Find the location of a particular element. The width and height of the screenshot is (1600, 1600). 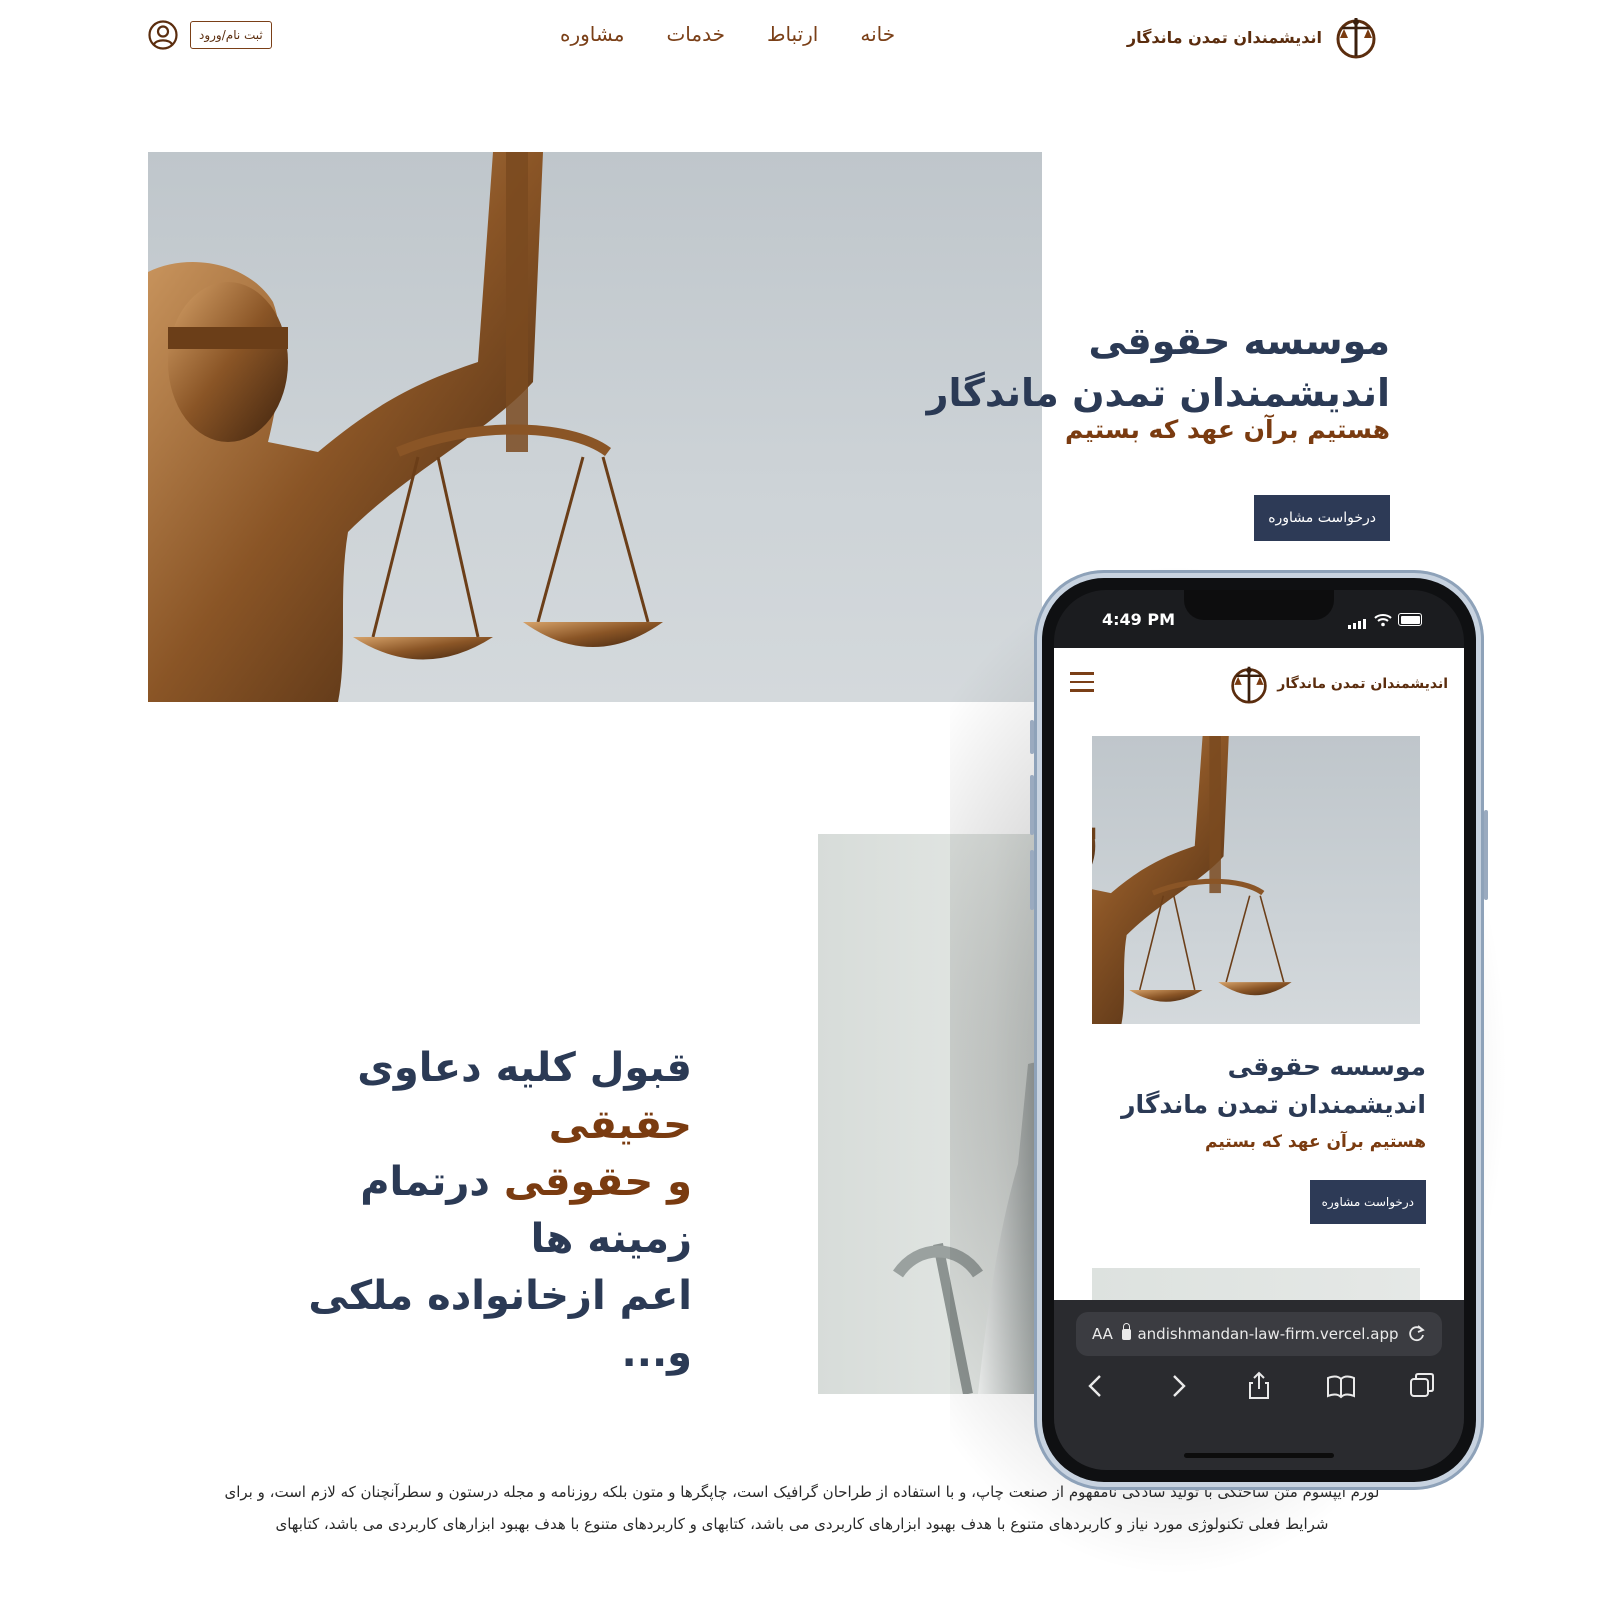

nav-home: خانه is located at coordinates (877, 34).